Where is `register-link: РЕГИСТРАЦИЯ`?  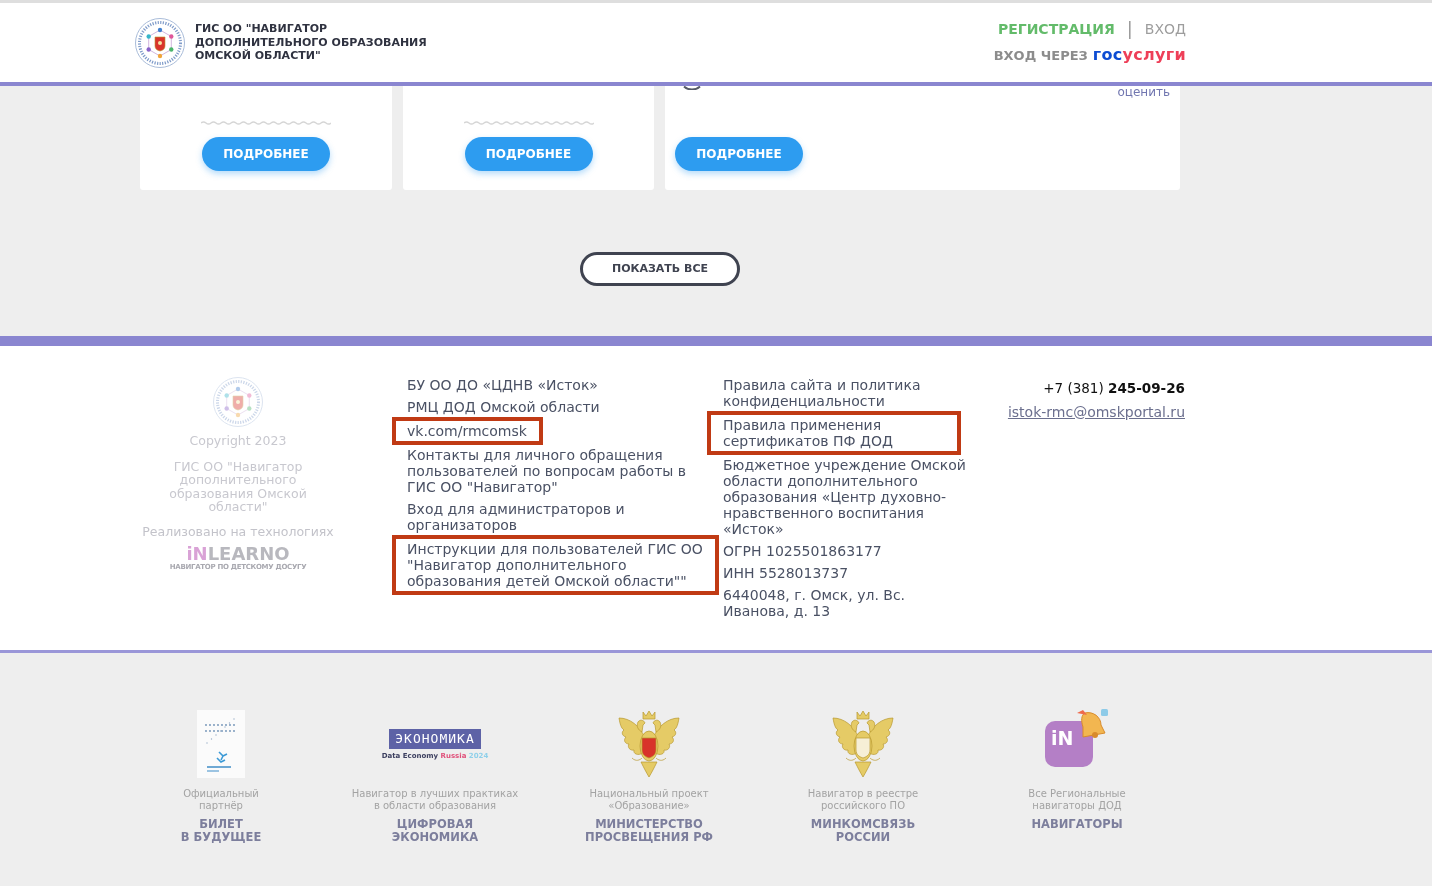 register-link: РЕГИСТРАЦИЯ is located at coordinates (1056, 28).